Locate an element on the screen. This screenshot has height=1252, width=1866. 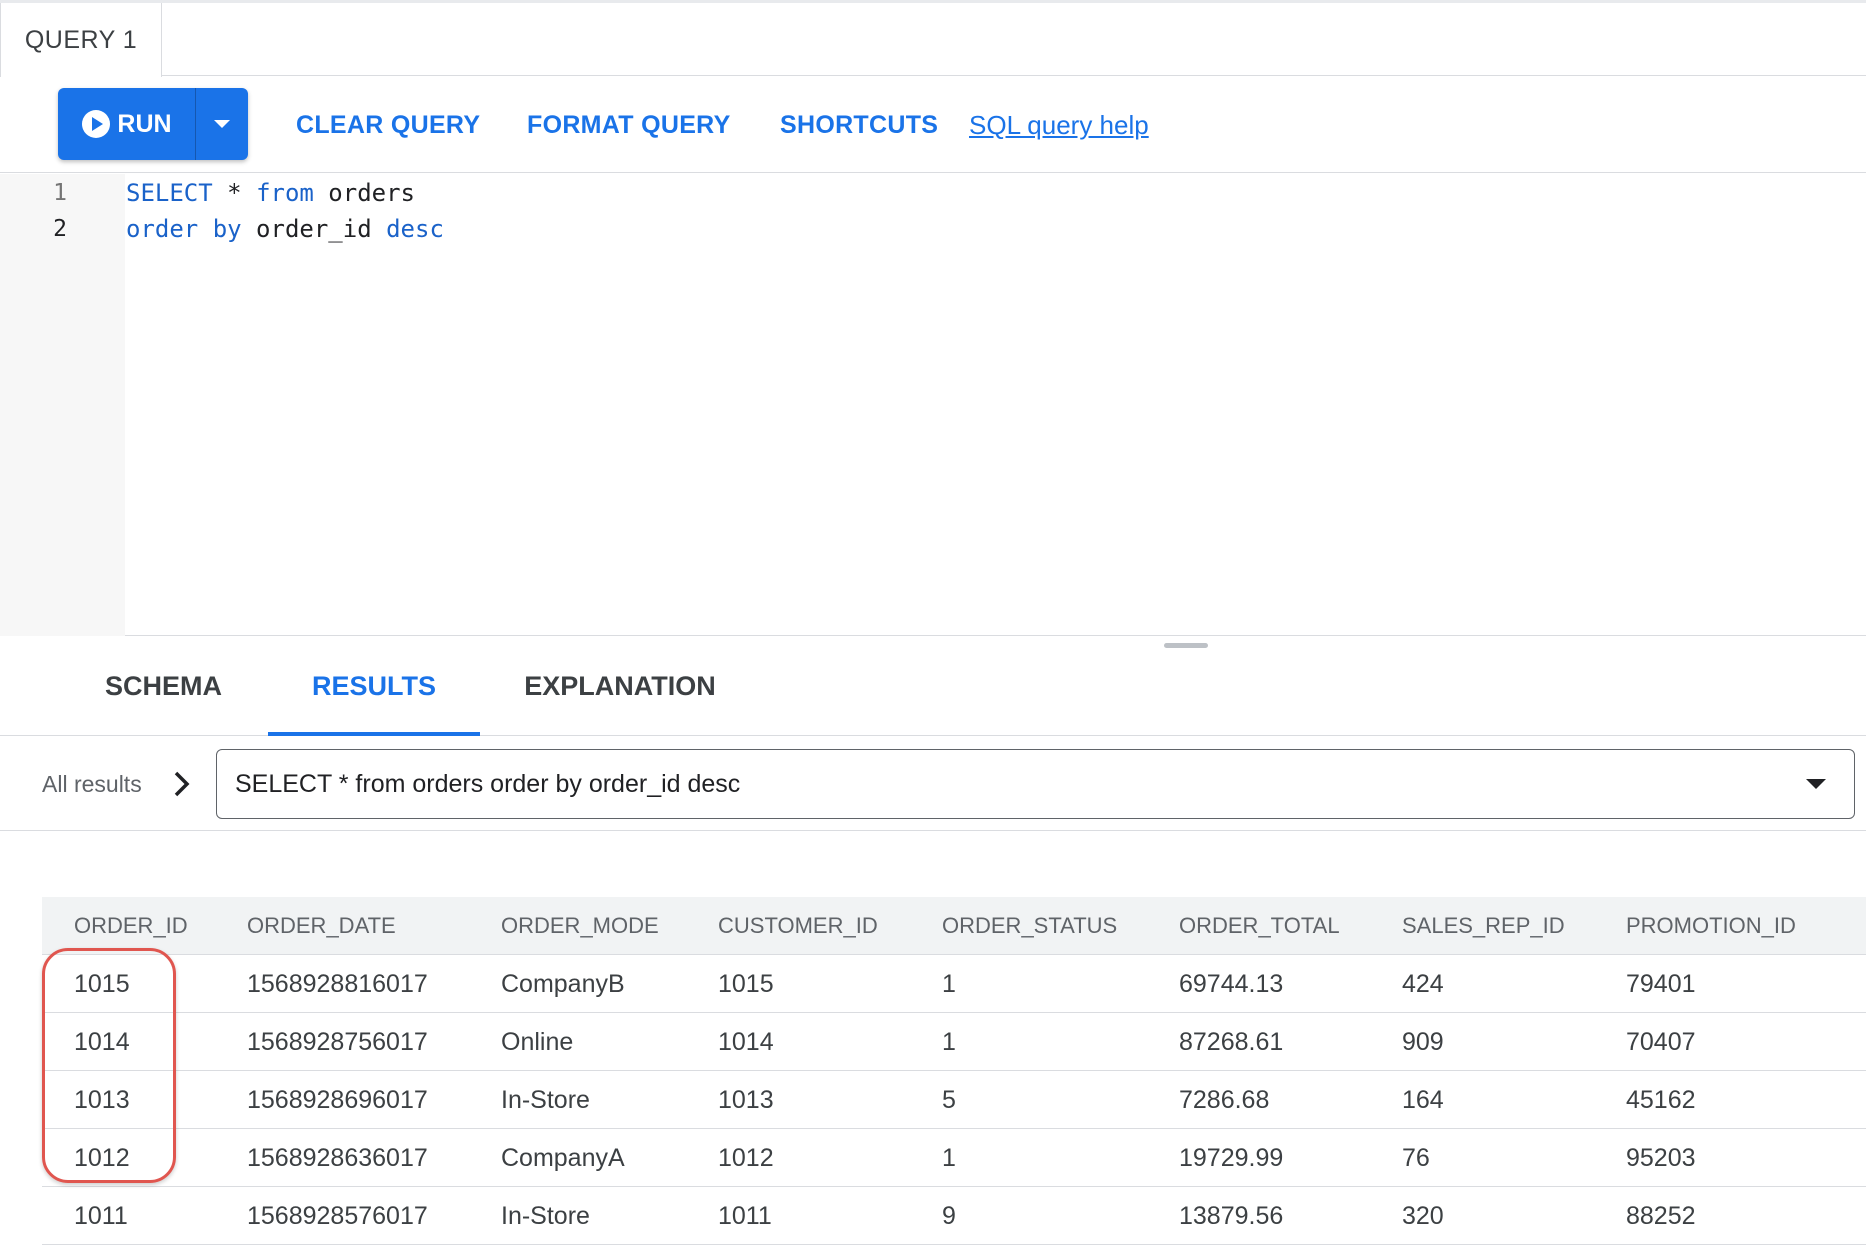
play-icon is located at coordinates (96, 124).